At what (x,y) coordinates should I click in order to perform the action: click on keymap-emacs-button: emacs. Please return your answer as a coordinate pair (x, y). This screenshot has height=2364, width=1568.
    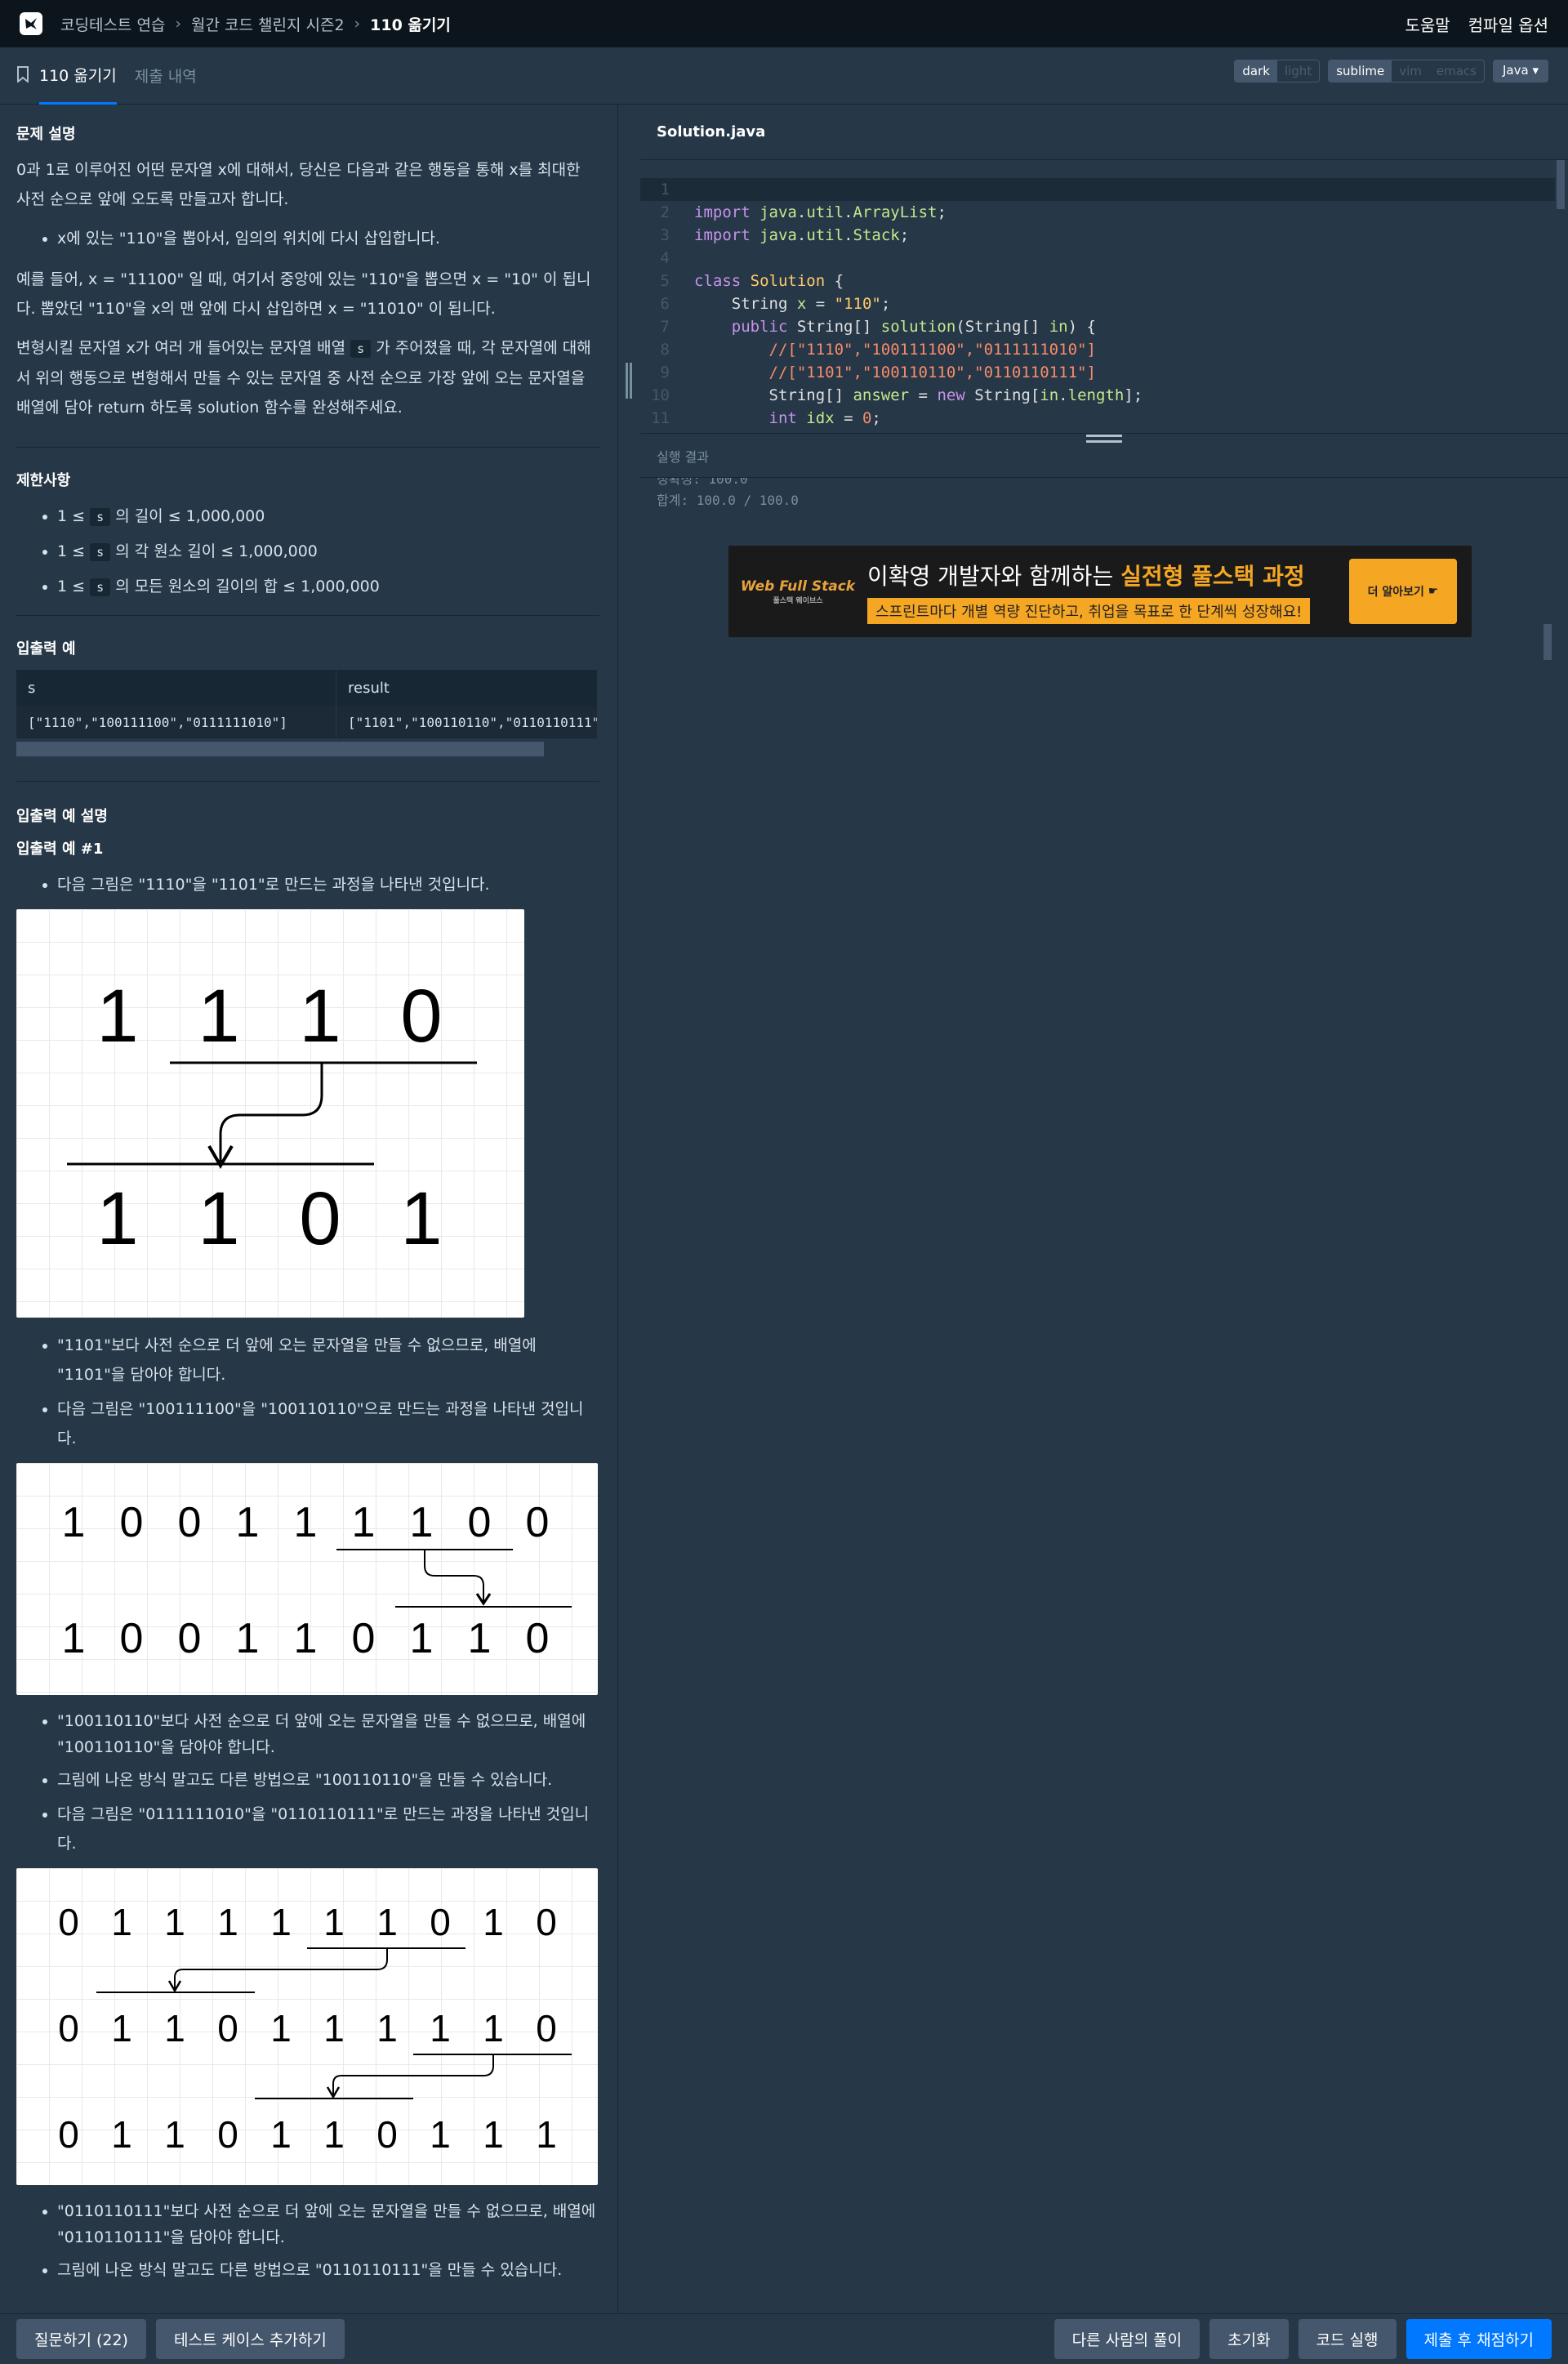
    Looking at the image, I should click on (1456, 71).